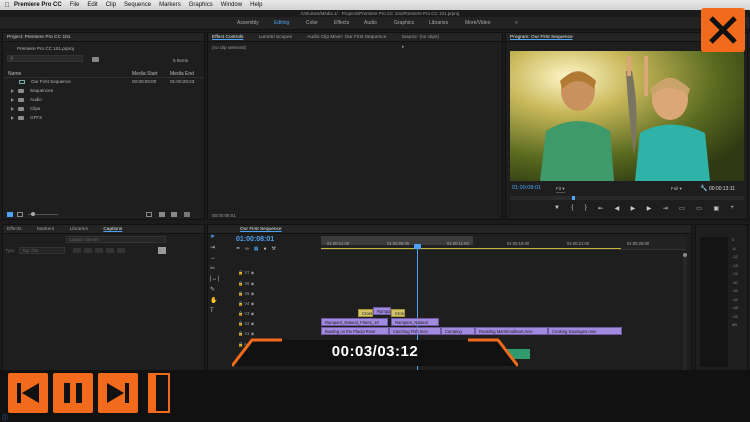  I want to click on workspace-editing: Editing, so click(281, 23).